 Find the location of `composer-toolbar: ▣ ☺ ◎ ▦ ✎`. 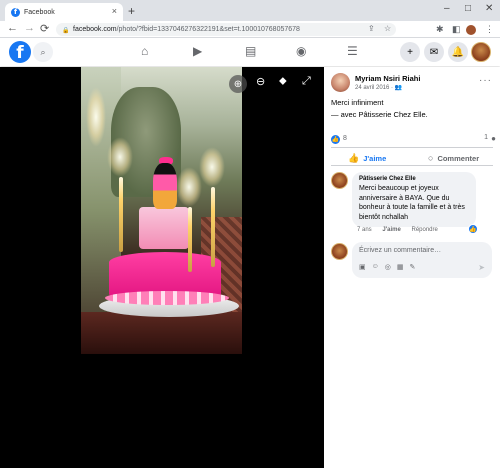

composer-toolbar: ▣ ☺ ◎ ▦ ✎ is located at coordinates (387, 267).